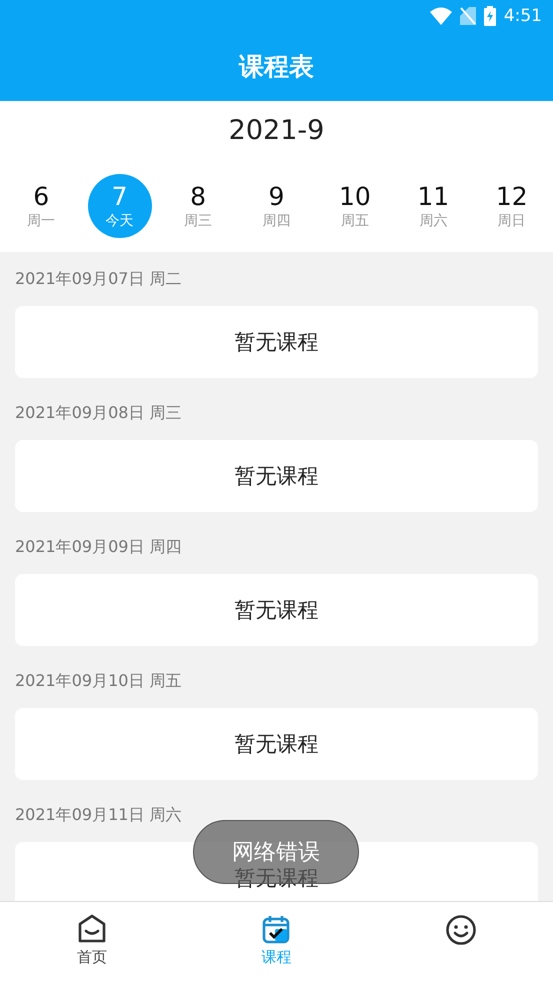 The image size is (553, 983). What do you see at coordinates (490, 16) in the screenshot?
I see `battery-icon` at bounding box center [490, 16].